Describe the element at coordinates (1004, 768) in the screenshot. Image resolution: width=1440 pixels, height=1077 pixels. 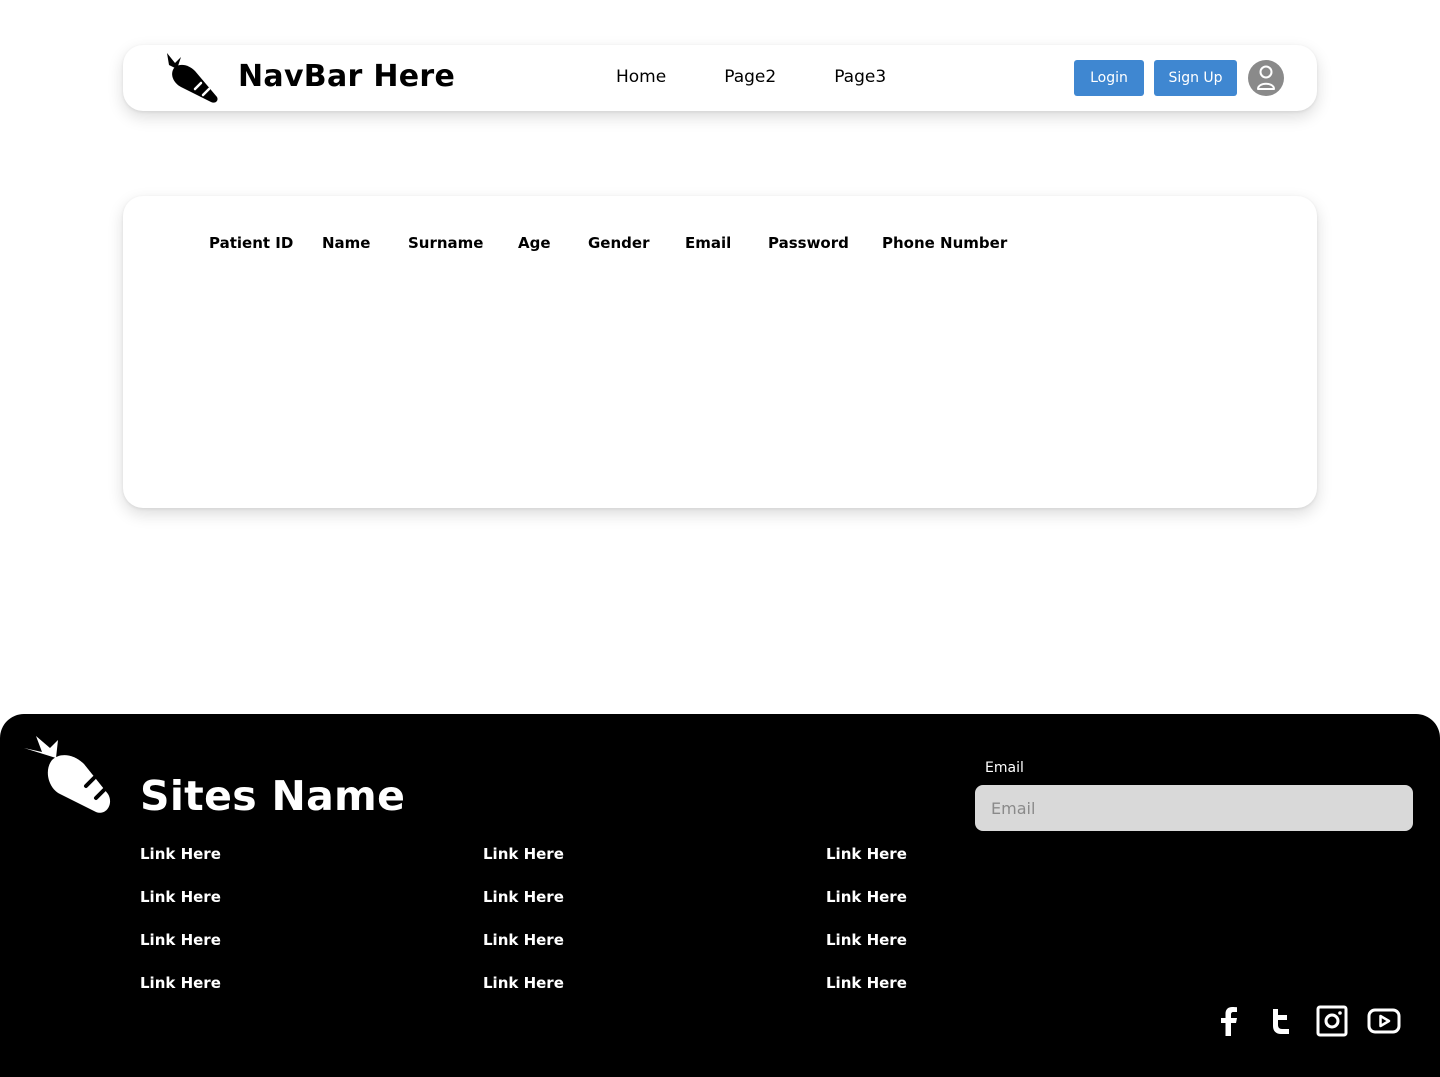
I see `email-label: Email` at that location.